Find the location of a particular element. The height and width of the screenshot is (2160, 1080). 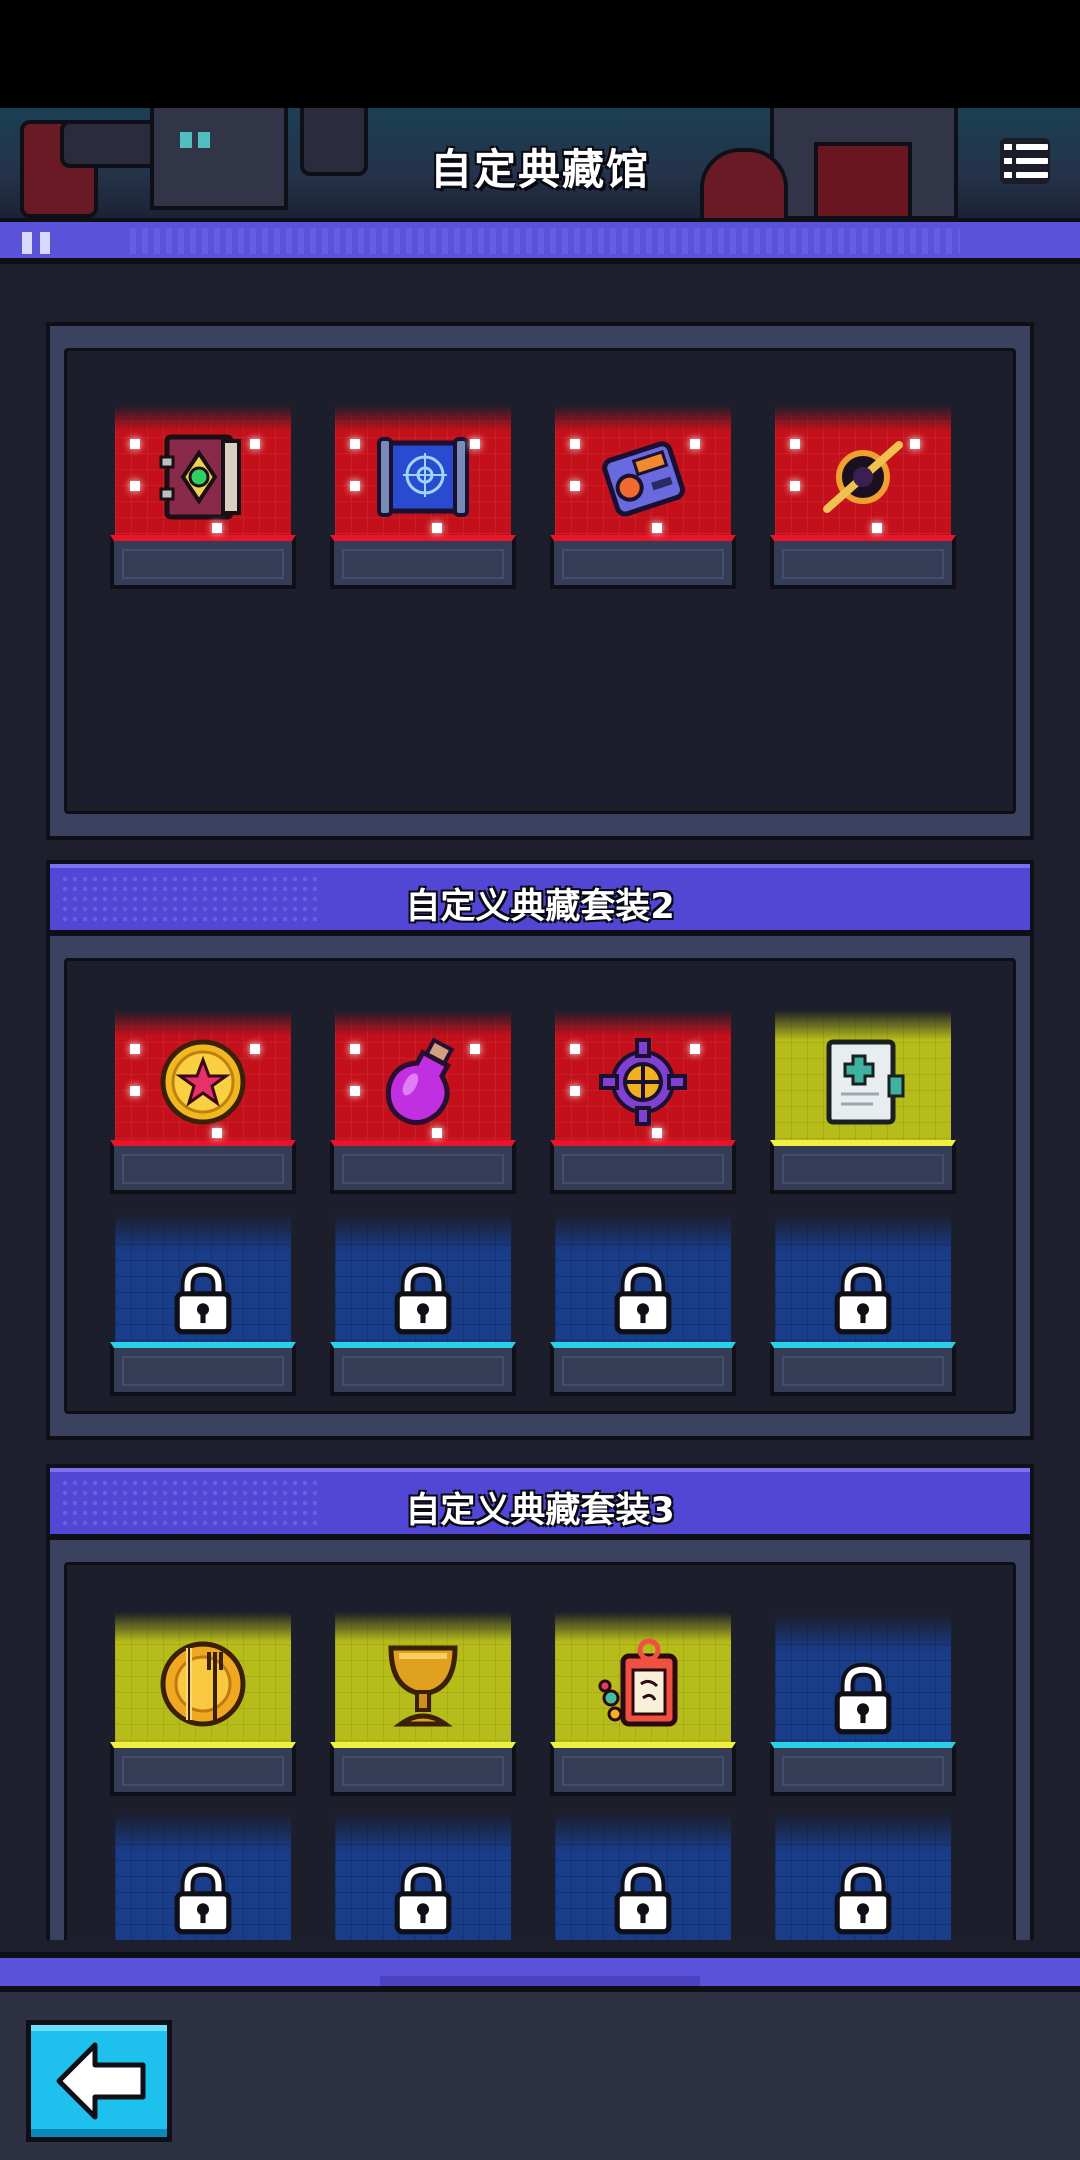

collection-set-header: 自定义典藏套装2 is located at coordinates (540, 897).